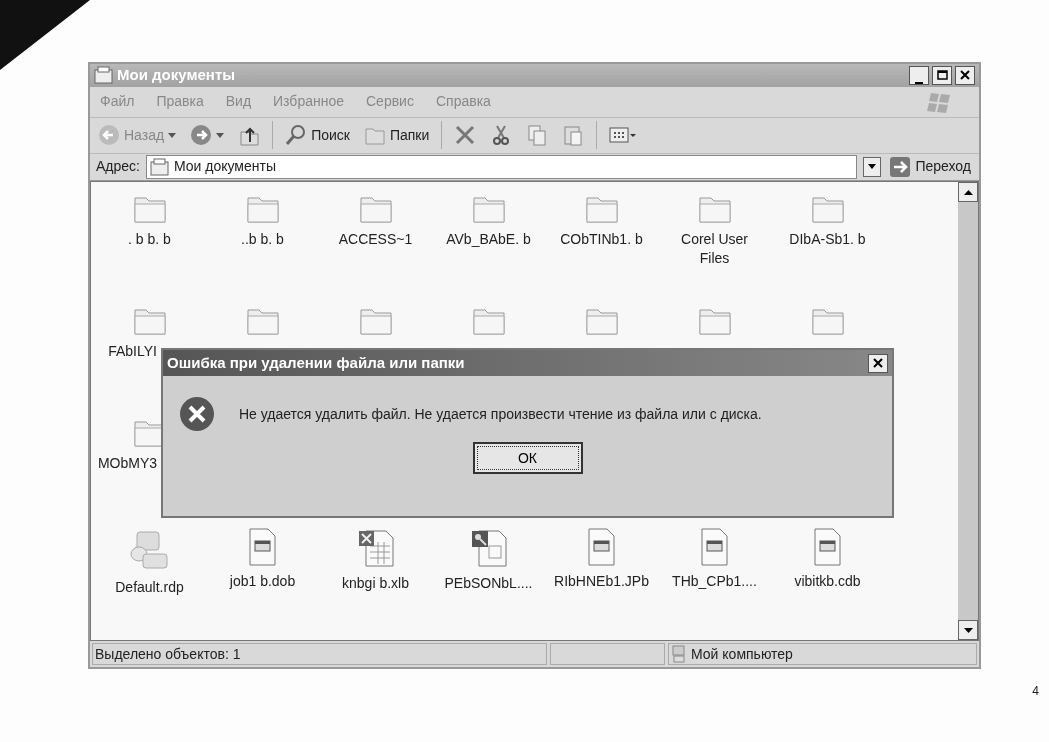 The image size is (1049, 742). Describe the element at coordinates (527, 458) in the screenshot. I see `ok-button: ОК` at that location.